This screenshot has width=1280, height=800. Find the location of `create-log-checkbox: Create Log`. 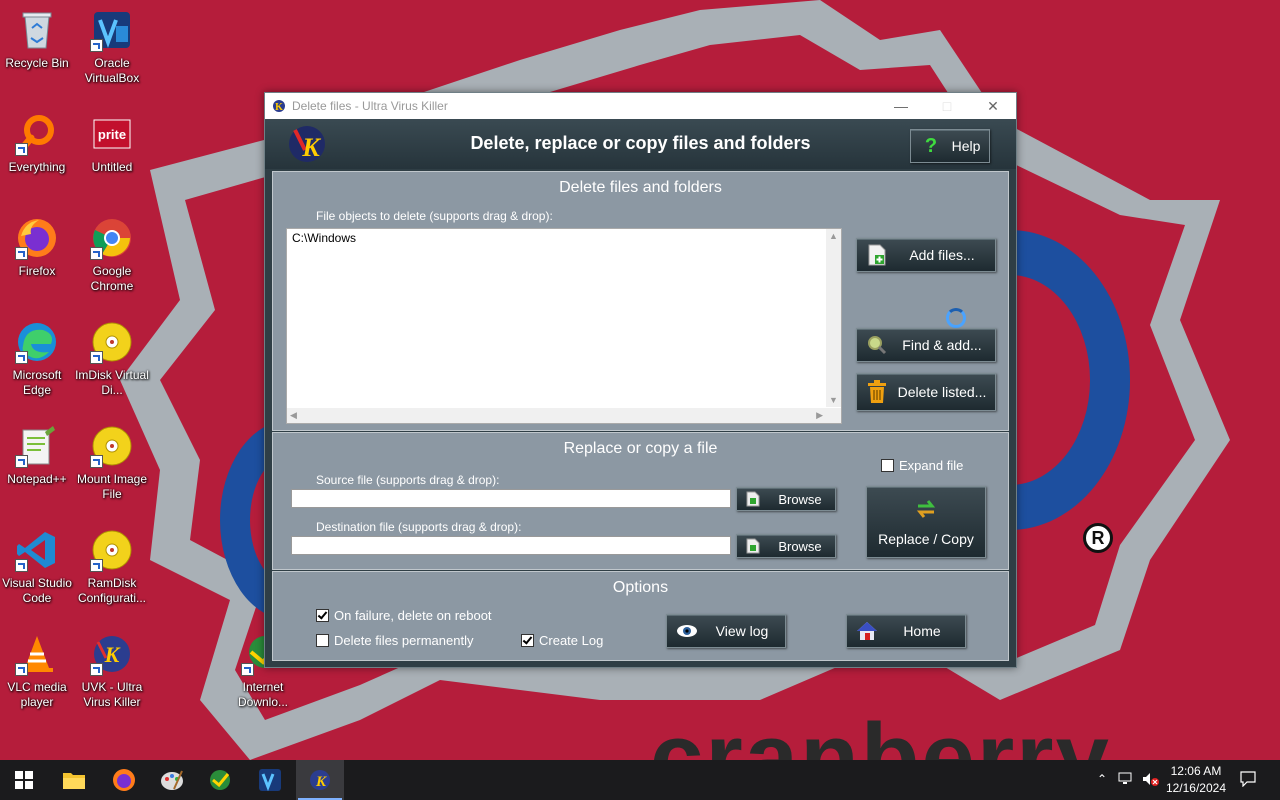

create-log-checkbox: Create Log is located at coordinates (562, 640).